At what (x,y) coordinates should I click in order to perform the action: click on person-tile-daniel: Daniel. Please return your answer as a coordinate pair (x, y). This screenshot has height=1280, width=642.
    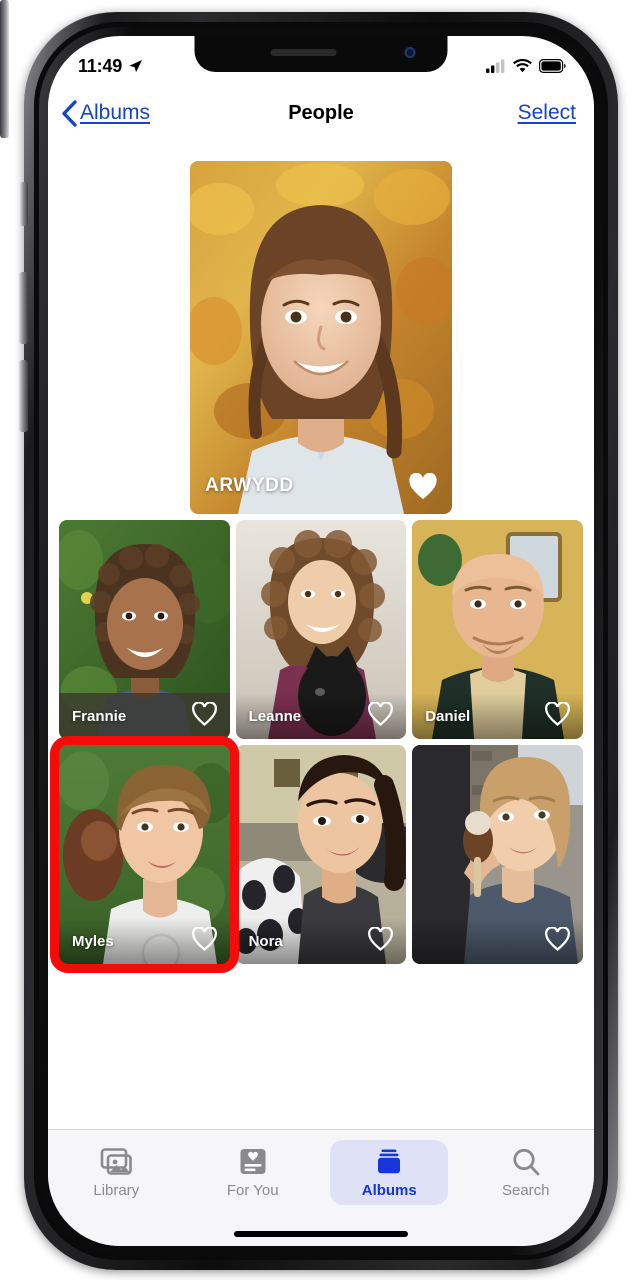
    Looking at the image, I should click on (497, 629).